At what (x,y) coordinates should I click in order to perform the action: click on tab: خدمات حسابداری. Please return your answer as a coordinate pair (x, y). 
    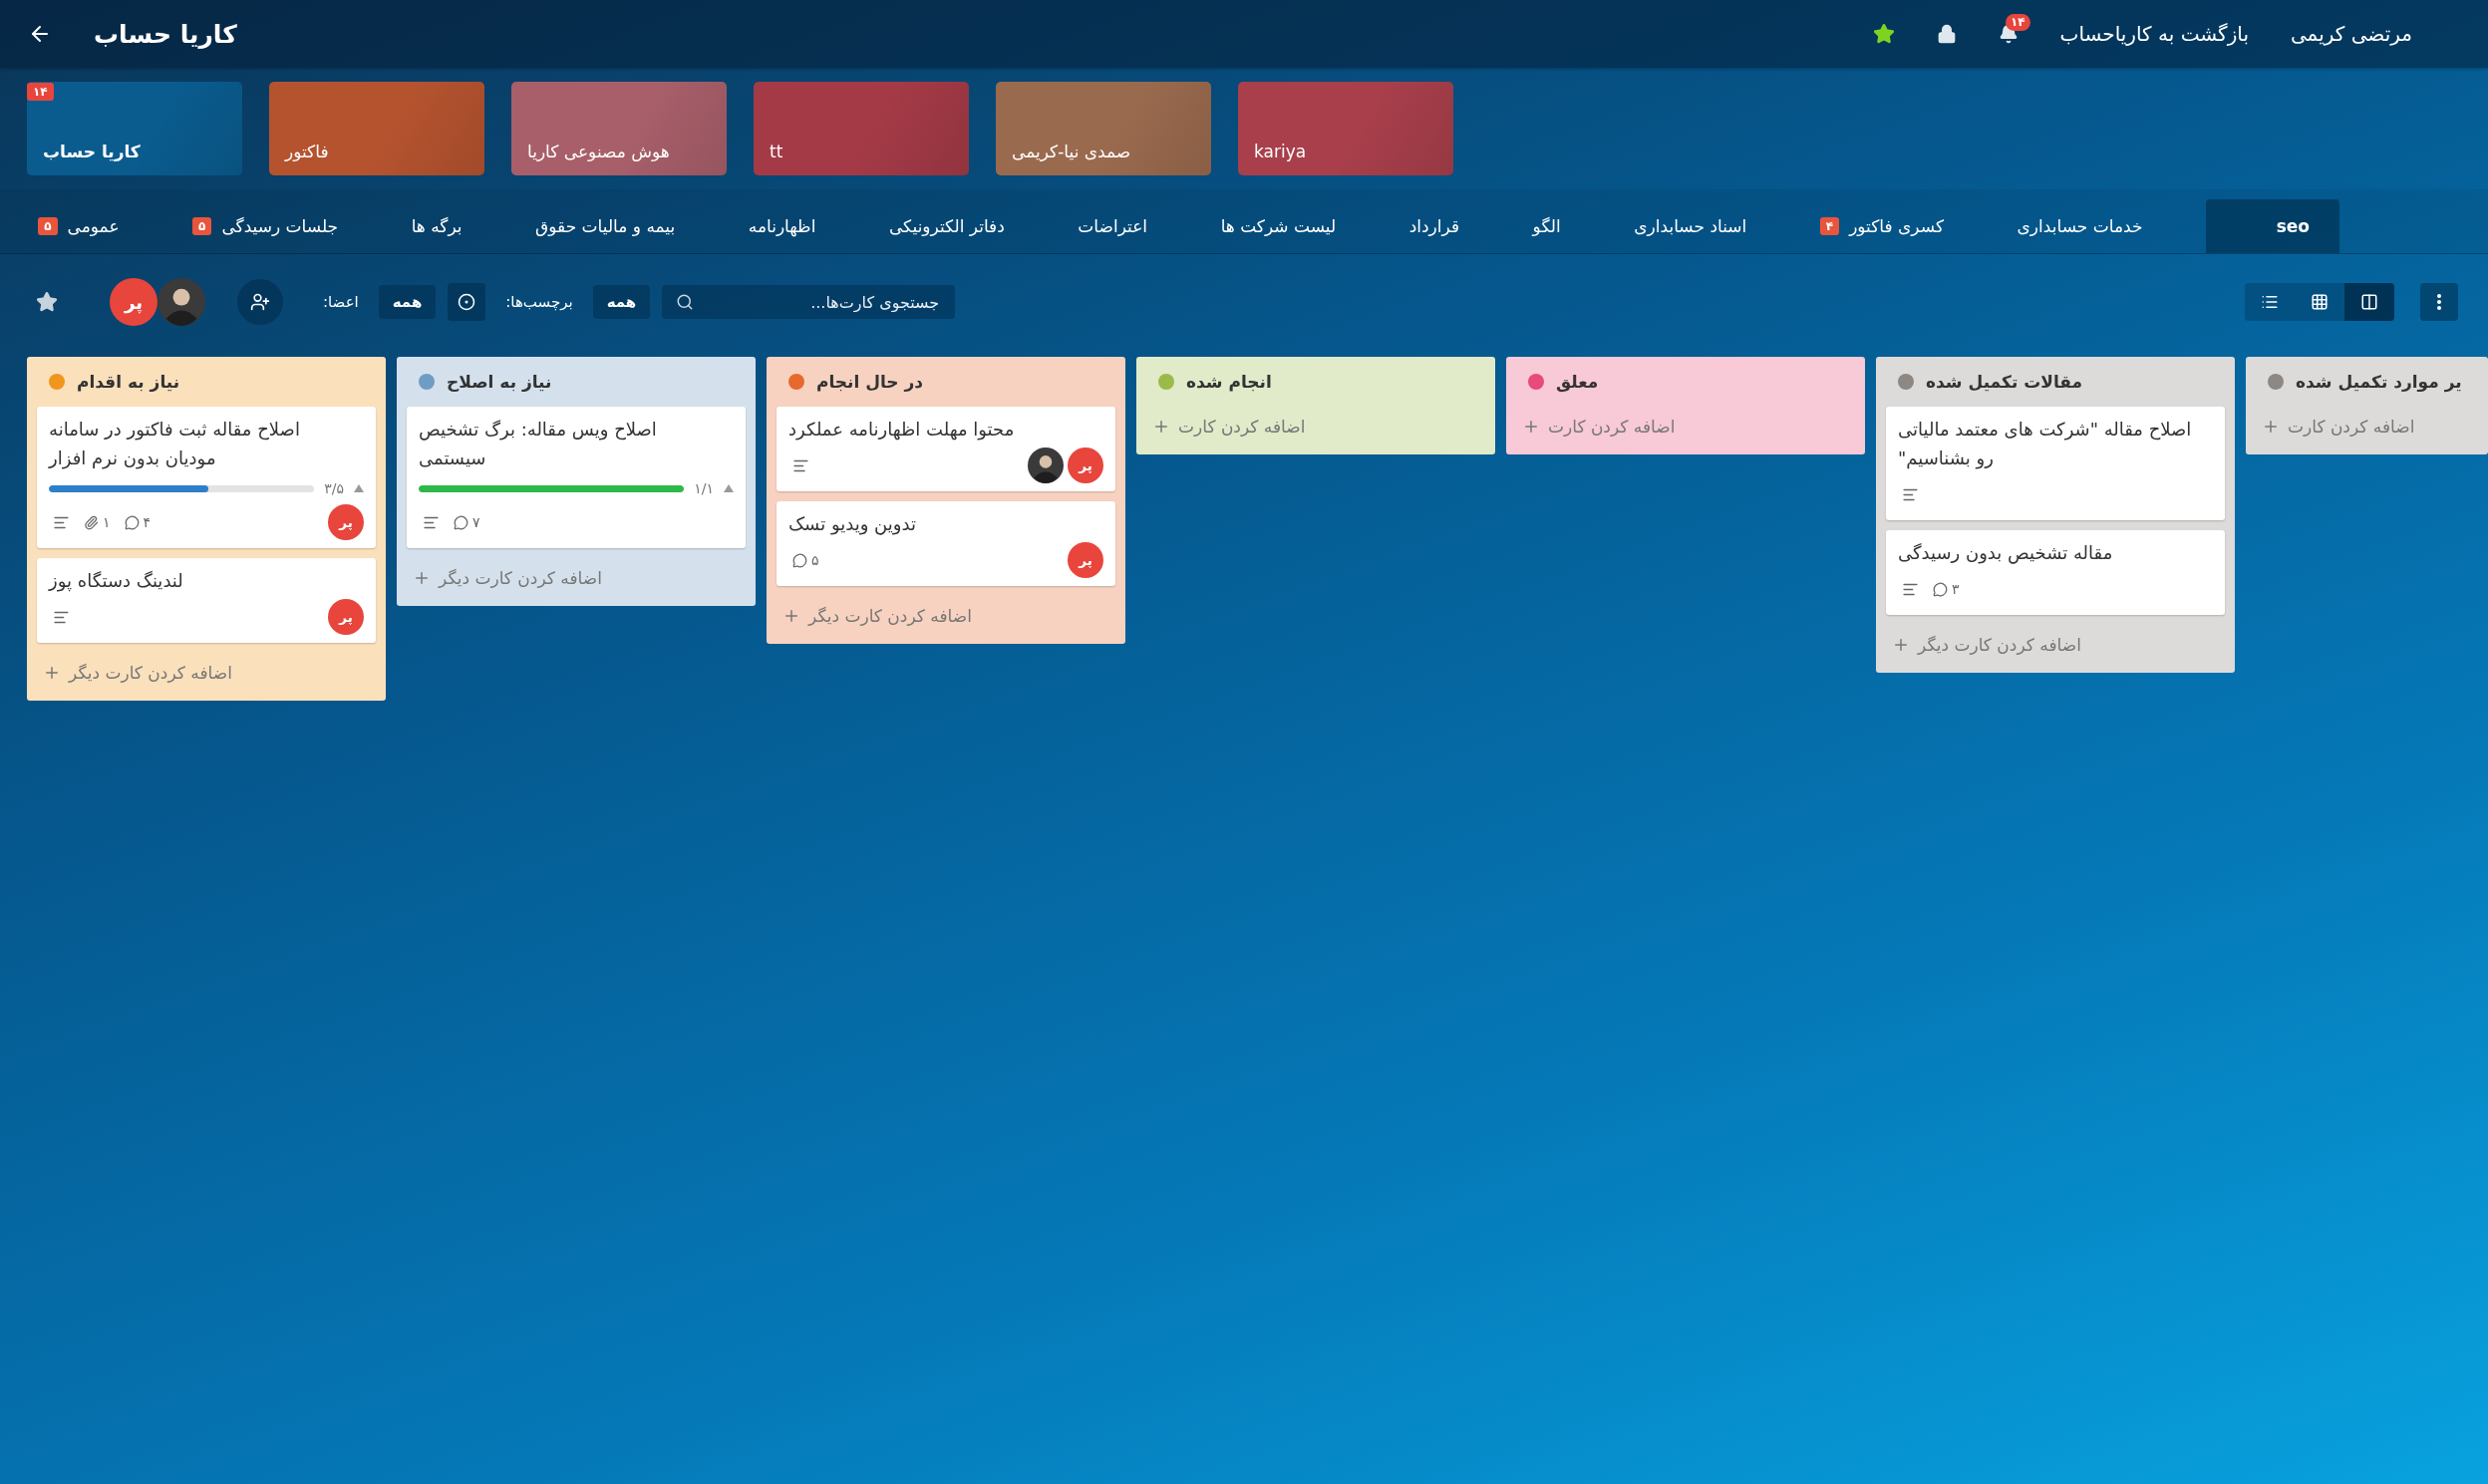
    Looking at the image, I should click on (2080, 226).